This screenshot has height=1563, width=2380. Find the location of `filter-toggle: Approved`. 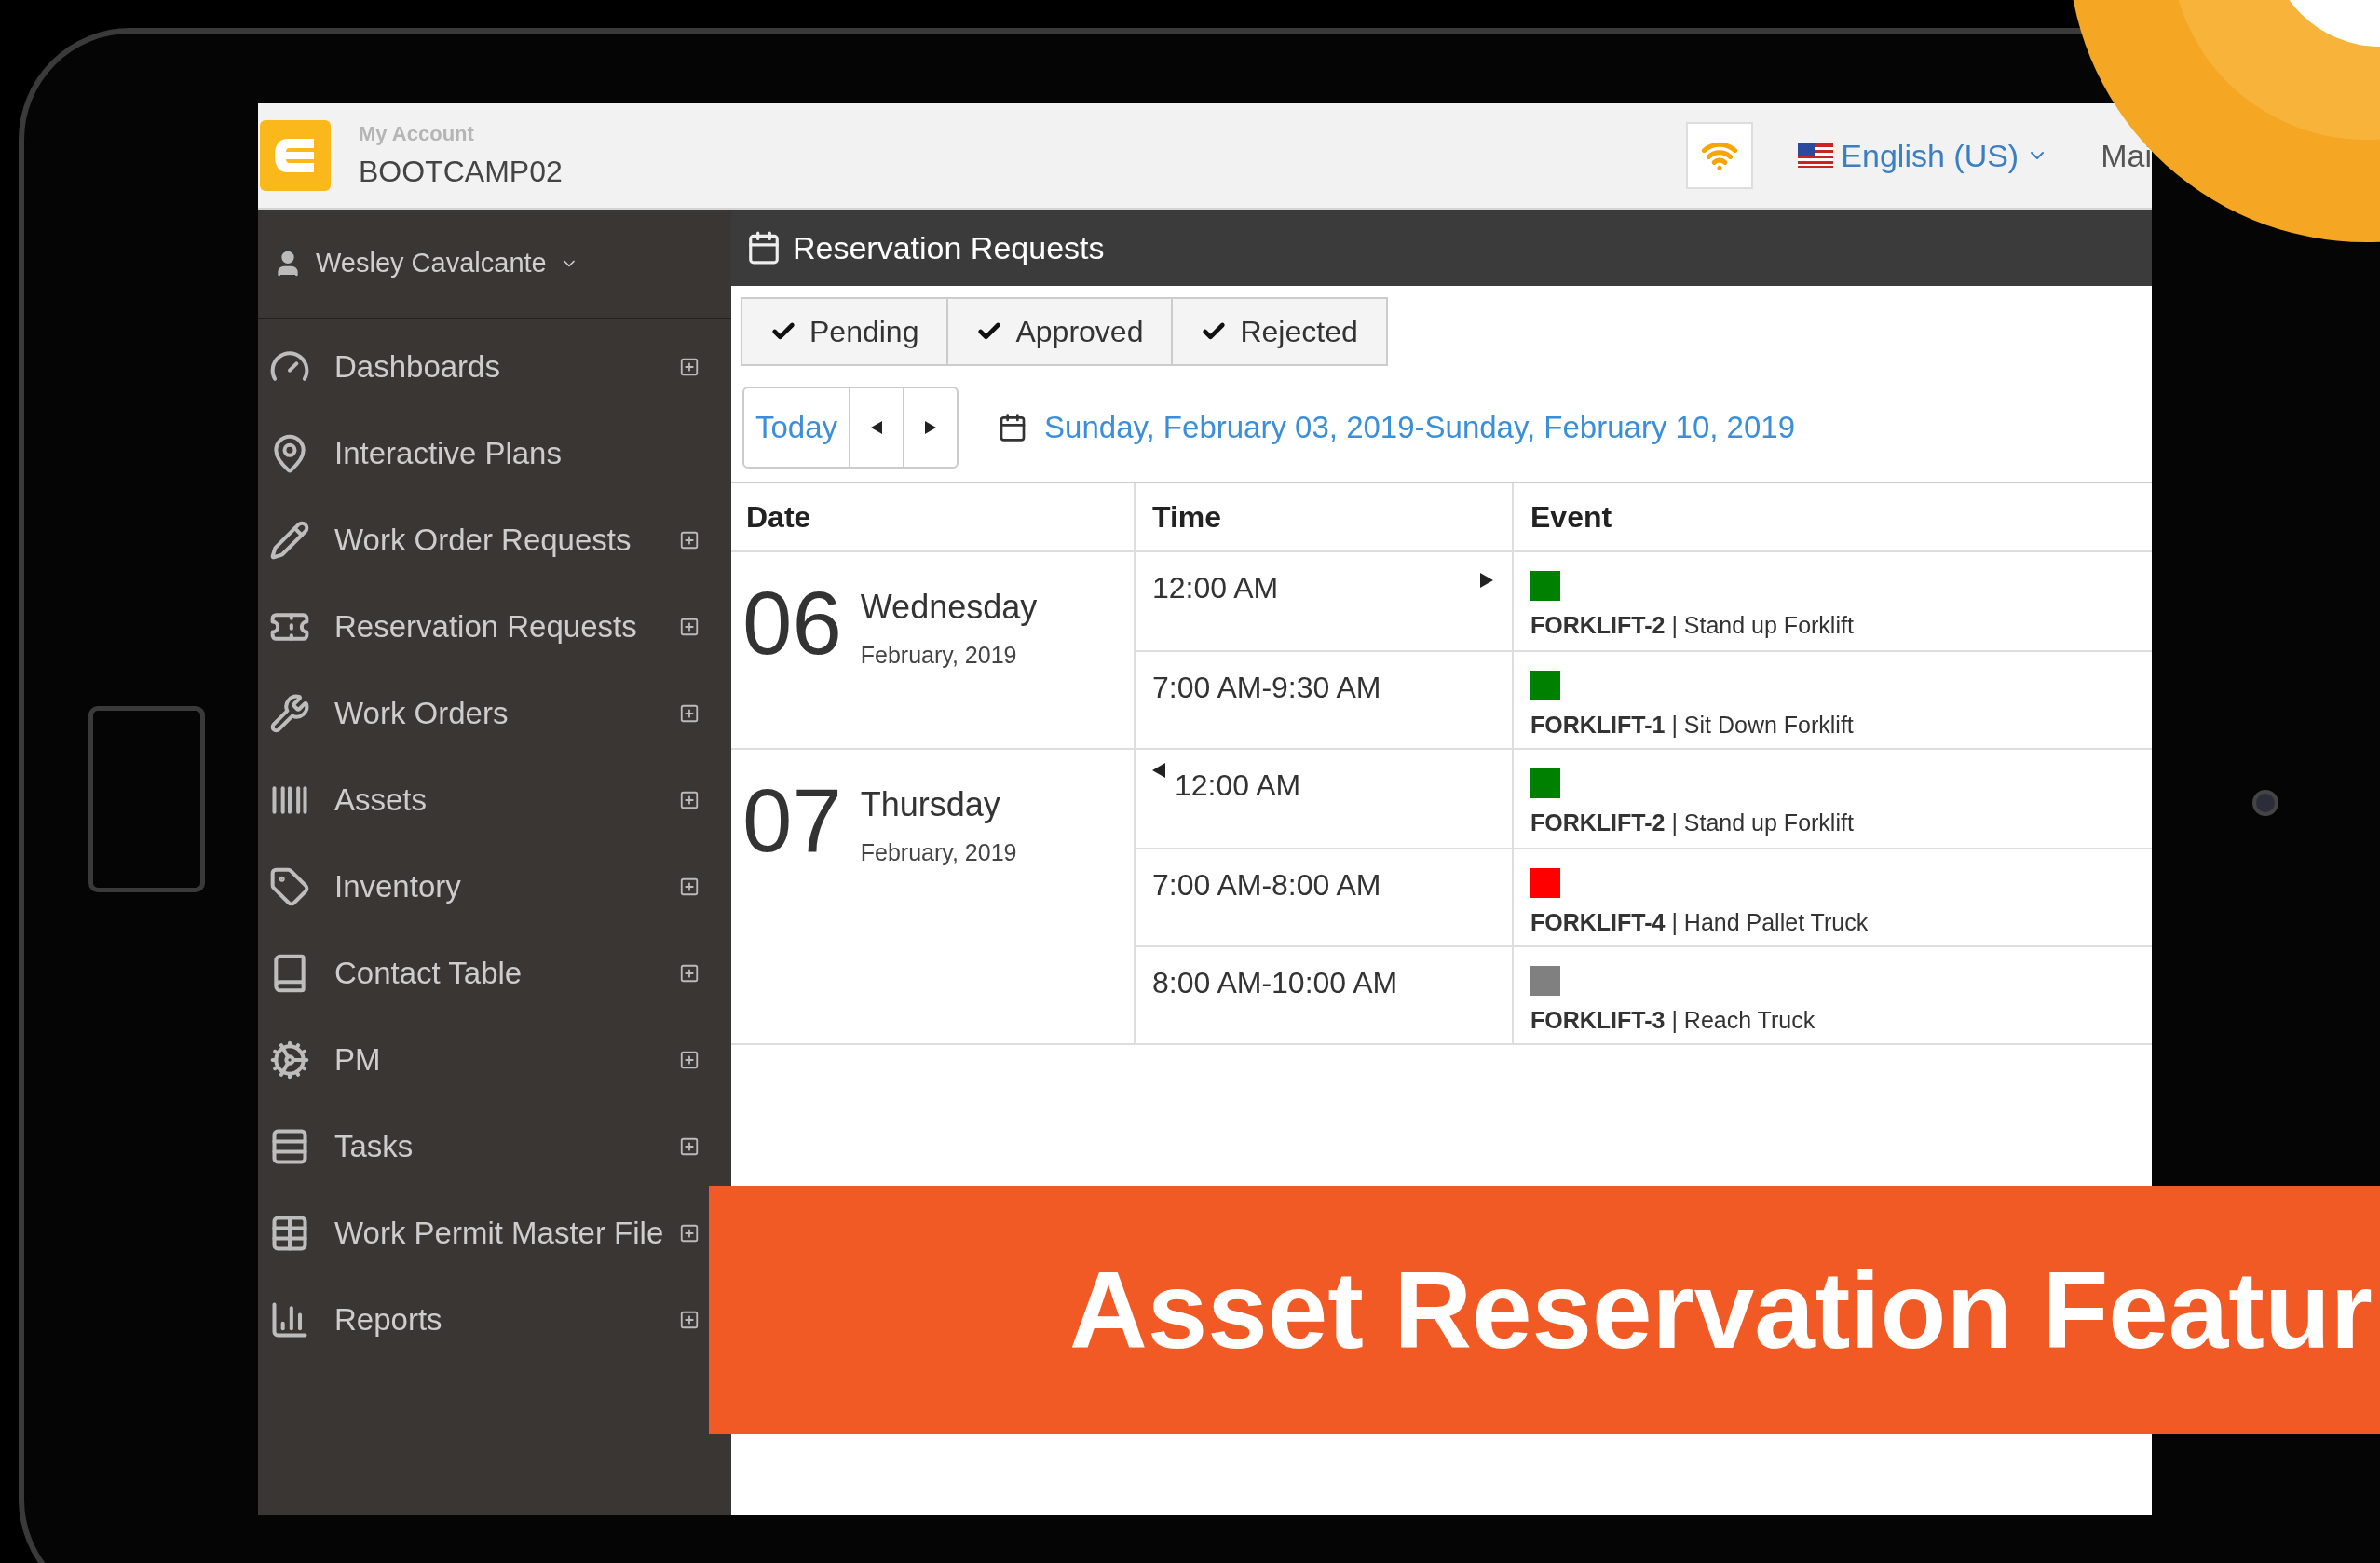

filter-toggle: Approved is located at coordinates (1060, 331).